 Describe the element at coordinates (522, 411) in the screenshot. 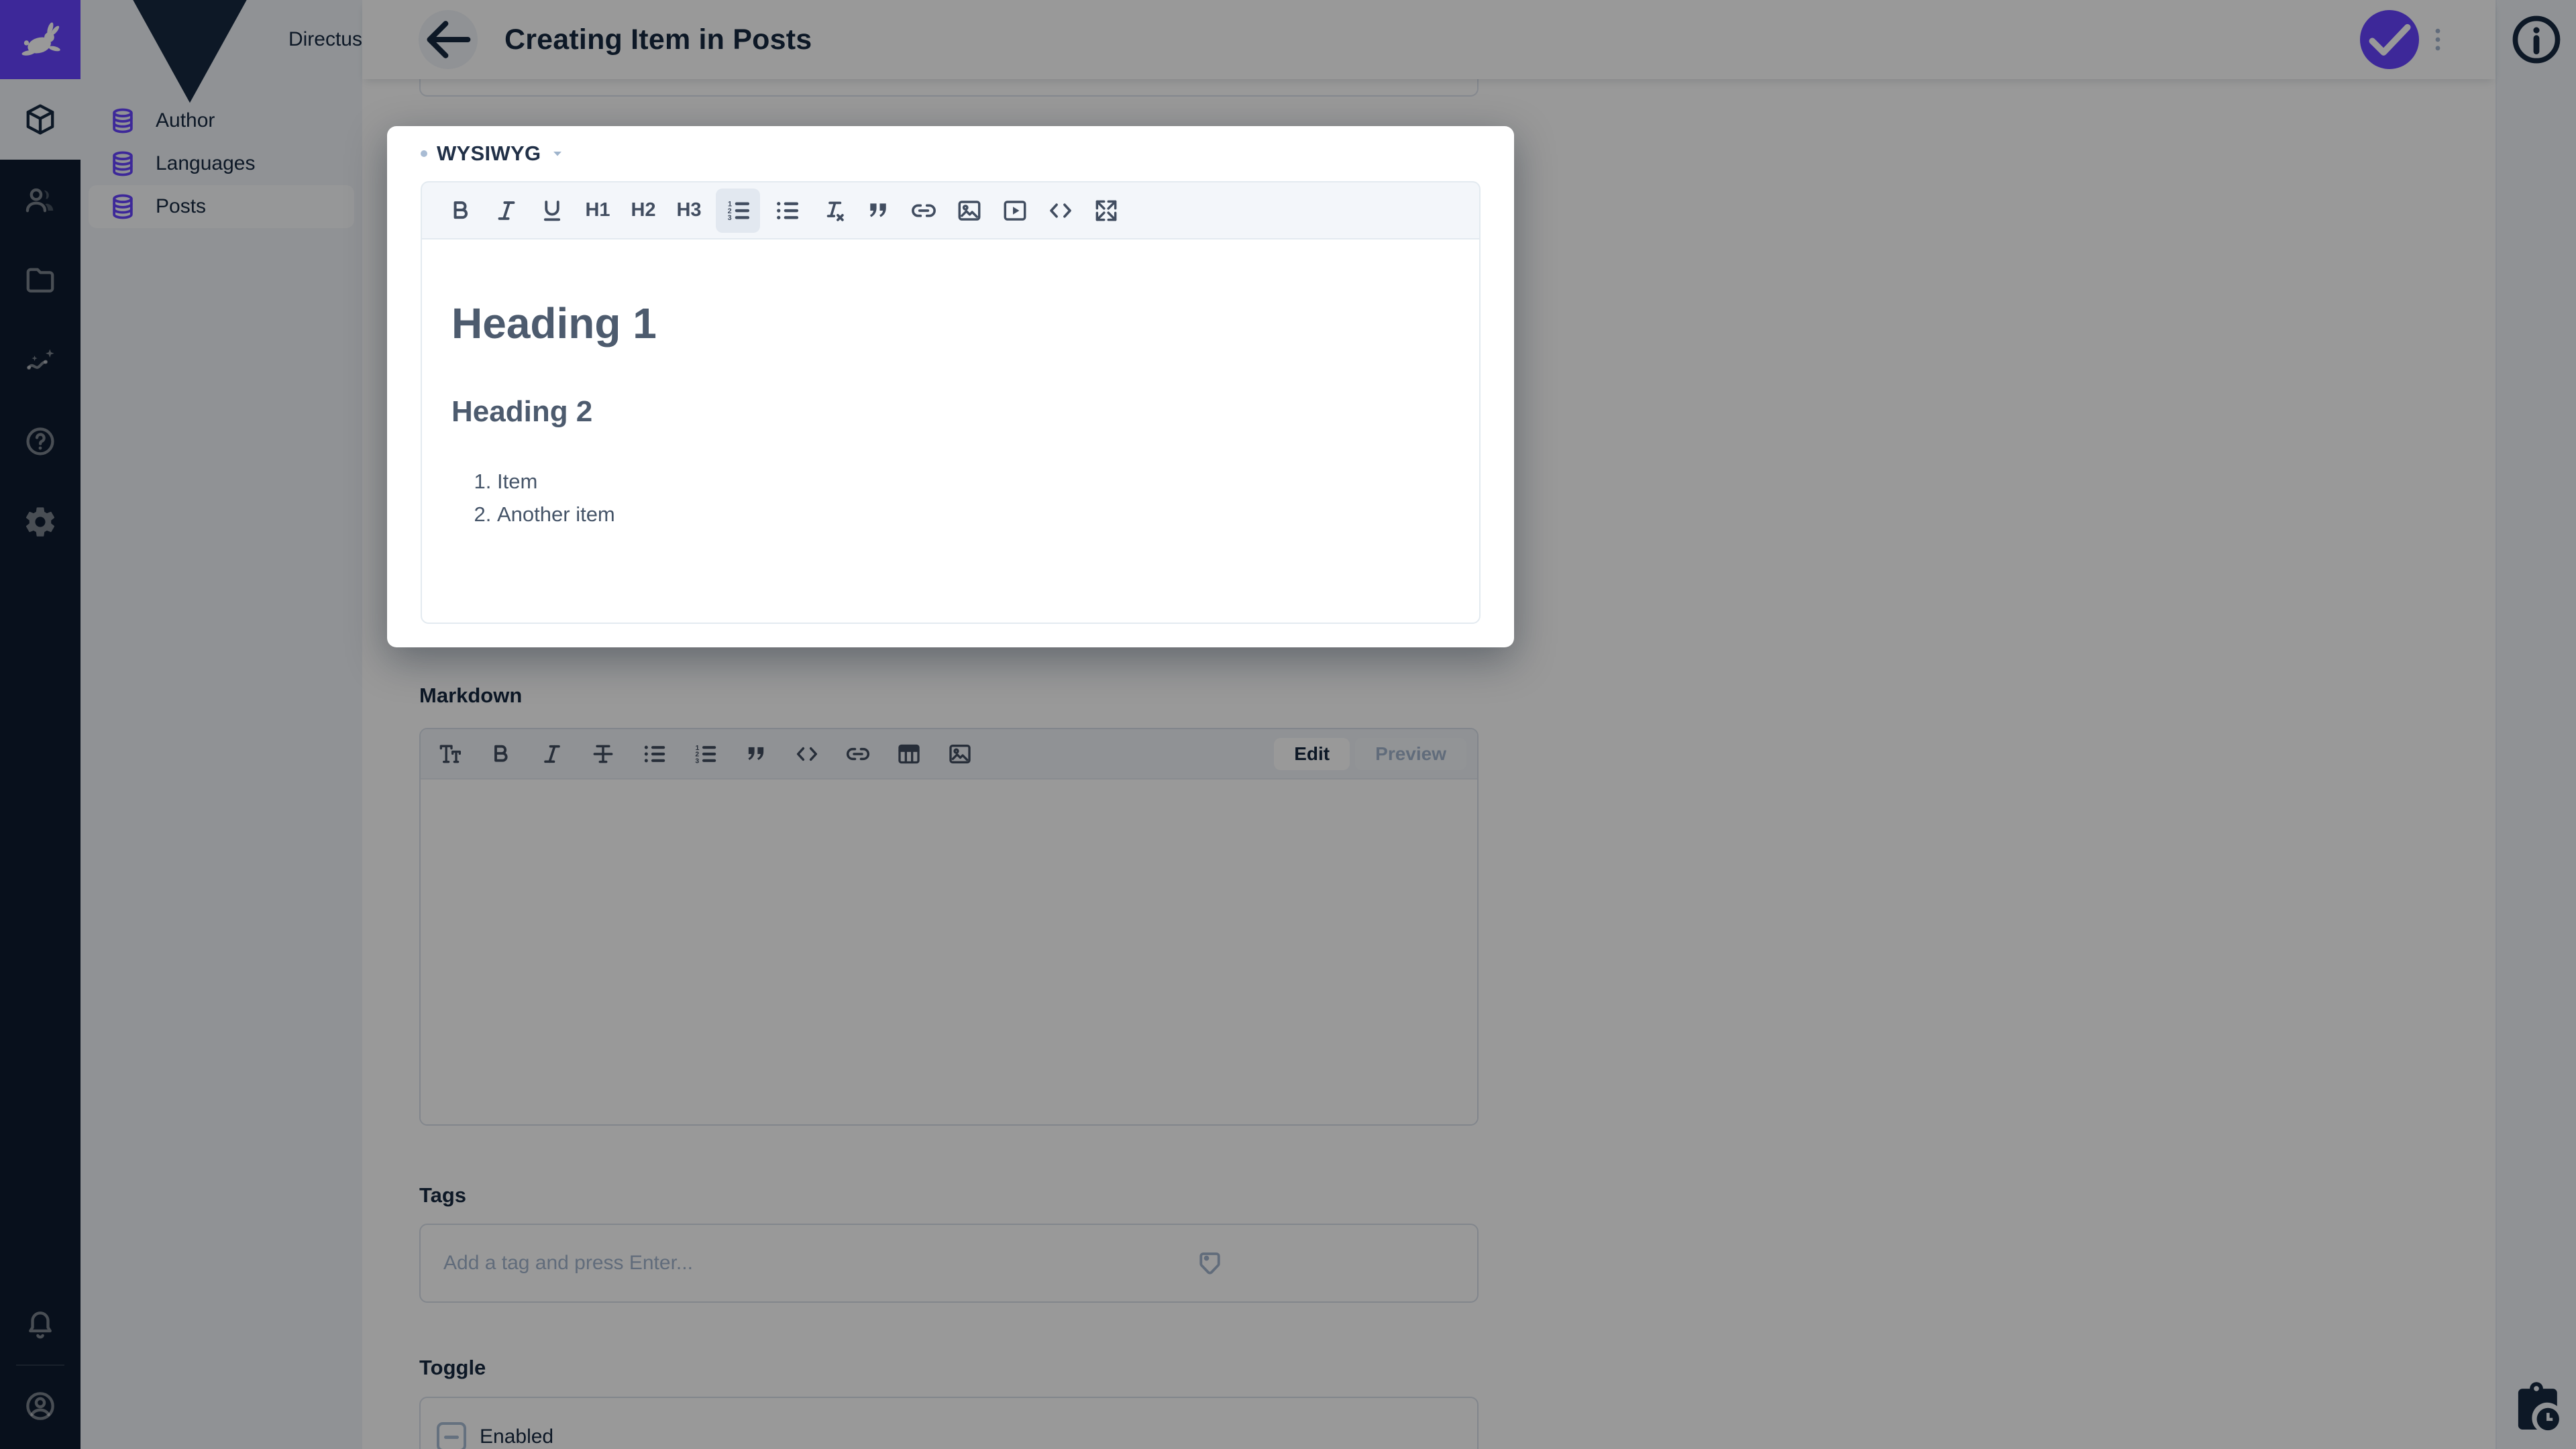

I see `editor-heading2: Heading 2` at that location.